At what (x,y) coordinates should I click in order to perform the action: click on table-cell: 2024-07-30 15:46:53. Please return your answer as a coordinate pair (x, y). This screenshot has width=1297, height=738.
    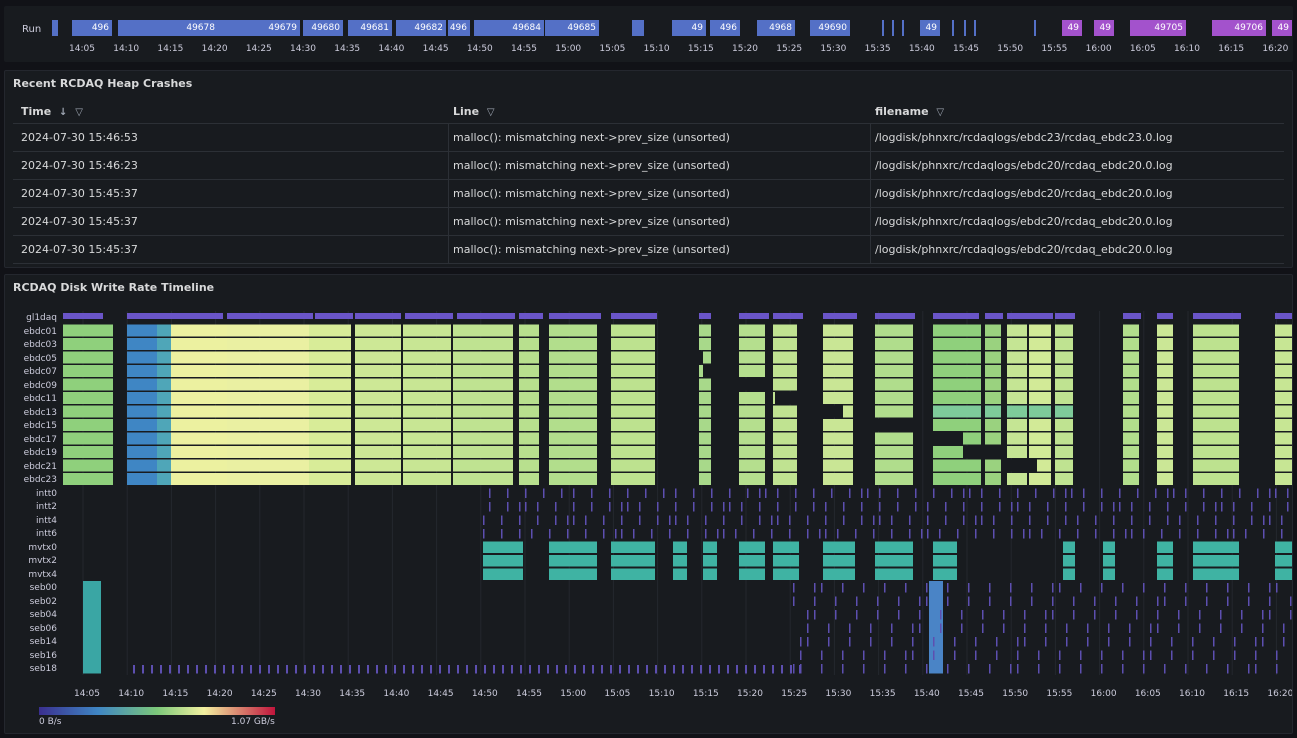
    Looking at the image, I should click on (79, 137).